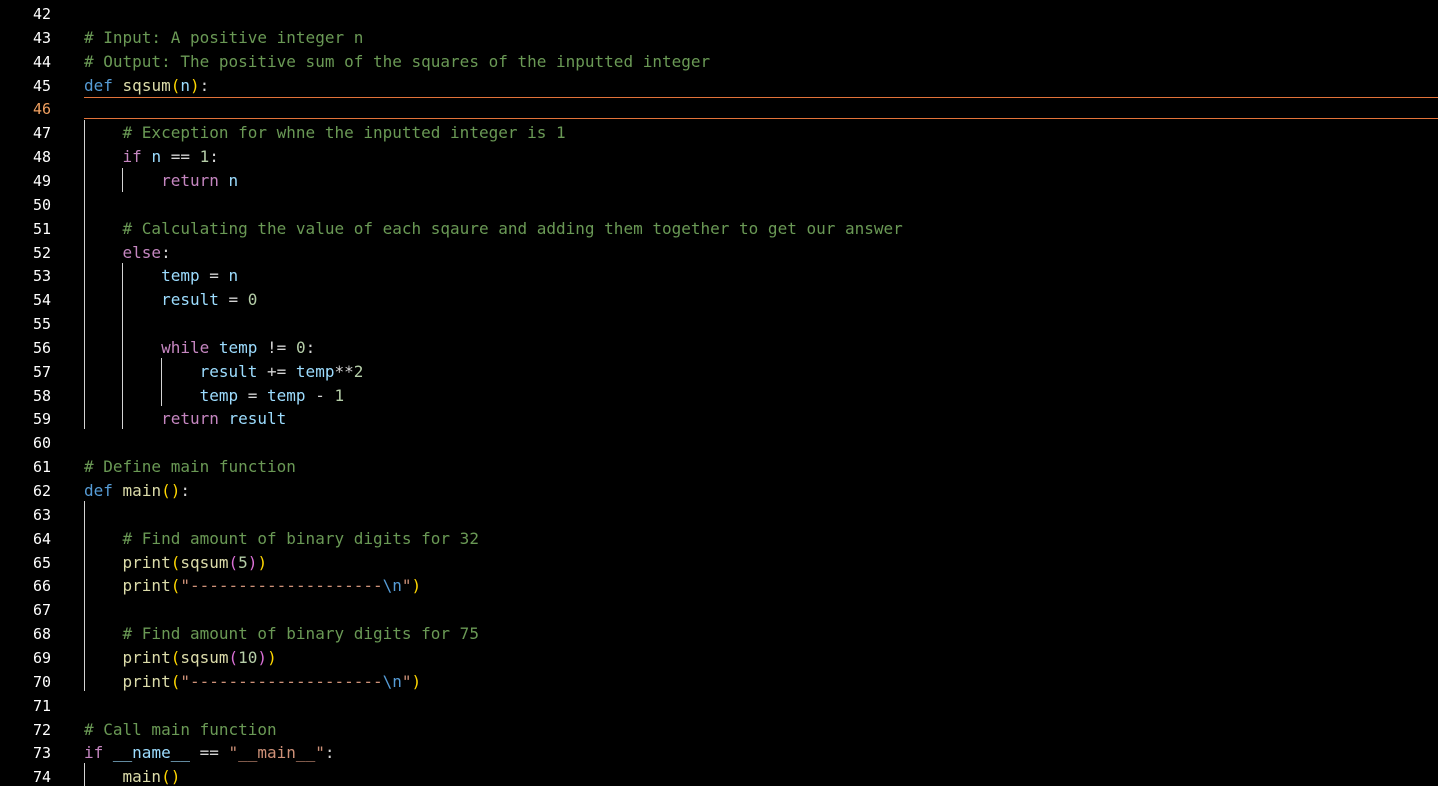 This screenshot has width=1438, height=786. What do you see at coordinates (719, 609) in the screenshot?
I see `code-line: 67` at bounding box center [719, 609].